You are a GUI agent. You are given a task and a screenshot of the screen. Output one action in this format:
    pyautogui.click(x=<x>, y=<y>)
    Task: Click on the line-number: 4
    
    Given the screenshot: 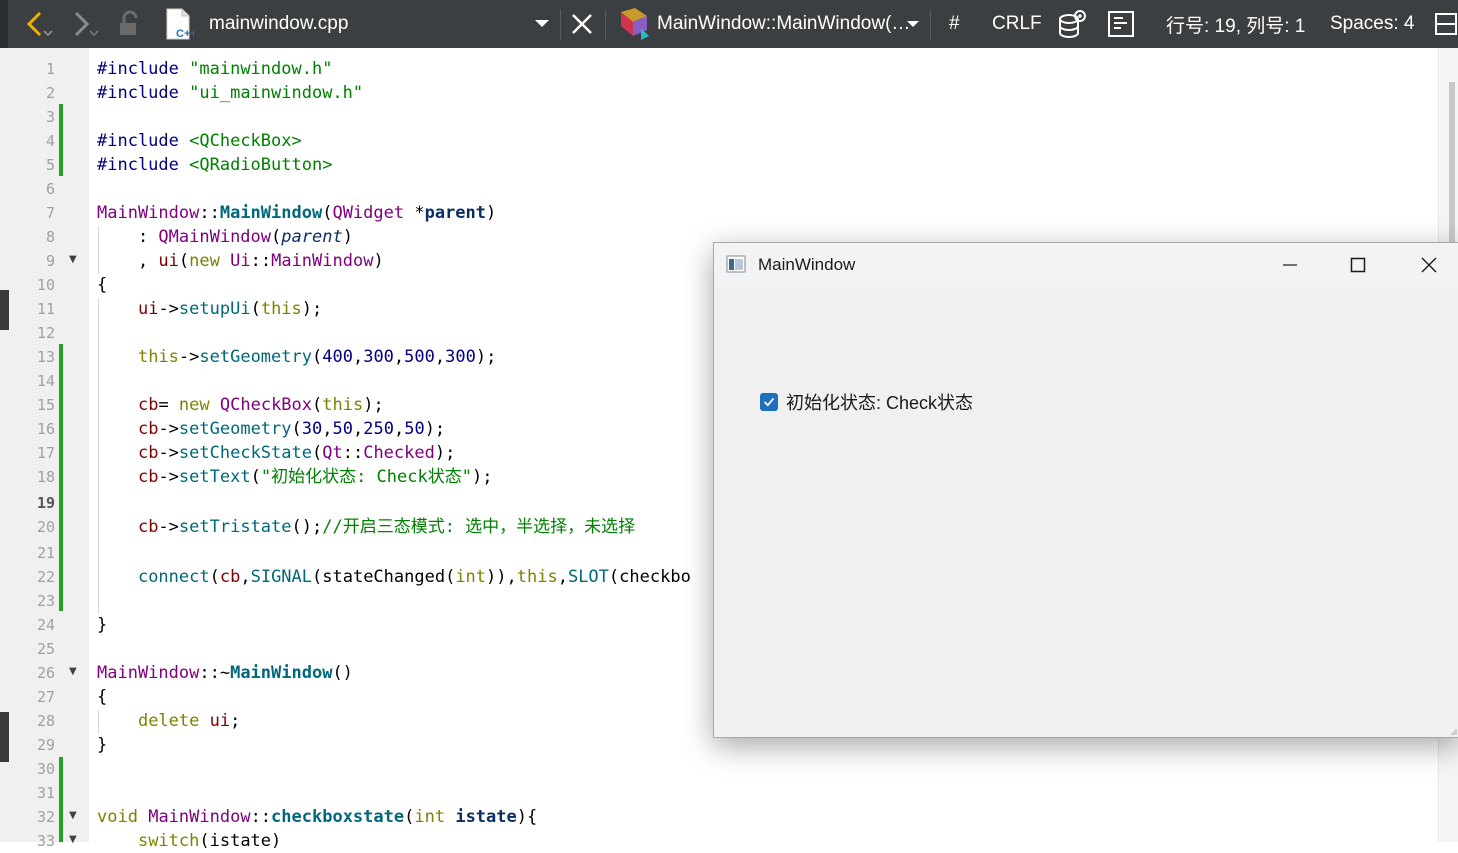 What is the action you would take?
    pyautogui.click(x=32, y=141)
    